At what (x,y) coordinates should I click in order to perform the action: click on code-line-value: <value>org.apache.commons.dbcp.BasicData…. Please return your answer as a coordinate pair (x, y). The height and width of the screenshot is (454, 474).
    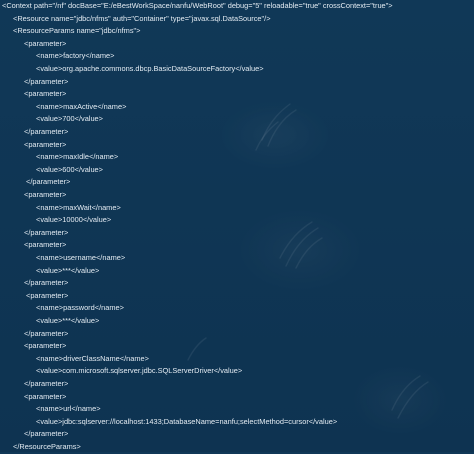
    Looking at the image, I should click on (150, 68).